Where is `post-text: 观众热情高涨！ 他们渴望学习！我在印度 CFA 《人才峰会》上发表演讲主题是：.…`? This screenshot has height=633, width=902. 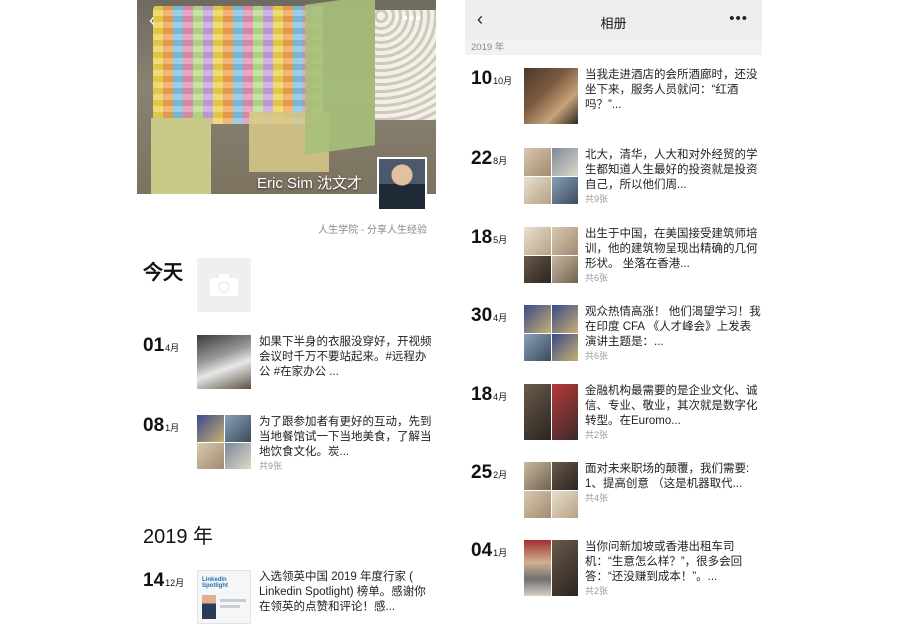 post-text: 观众热情高涨！ 他们渴望学习！我在印度 CFA 《人才峰会》上发表演讲主题是：.… is located at coordinates (673, 327).